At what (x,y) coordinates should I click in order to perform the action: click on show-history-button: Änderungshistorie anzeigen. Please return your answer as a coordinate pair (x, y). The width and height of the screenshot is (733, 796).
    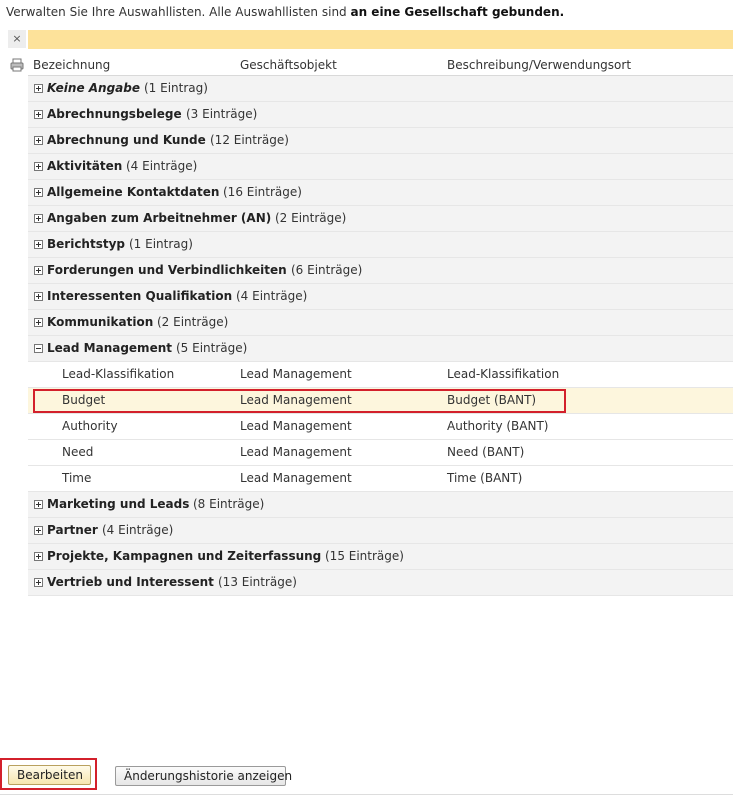
    Looking at the image, I should click on (203, 776).